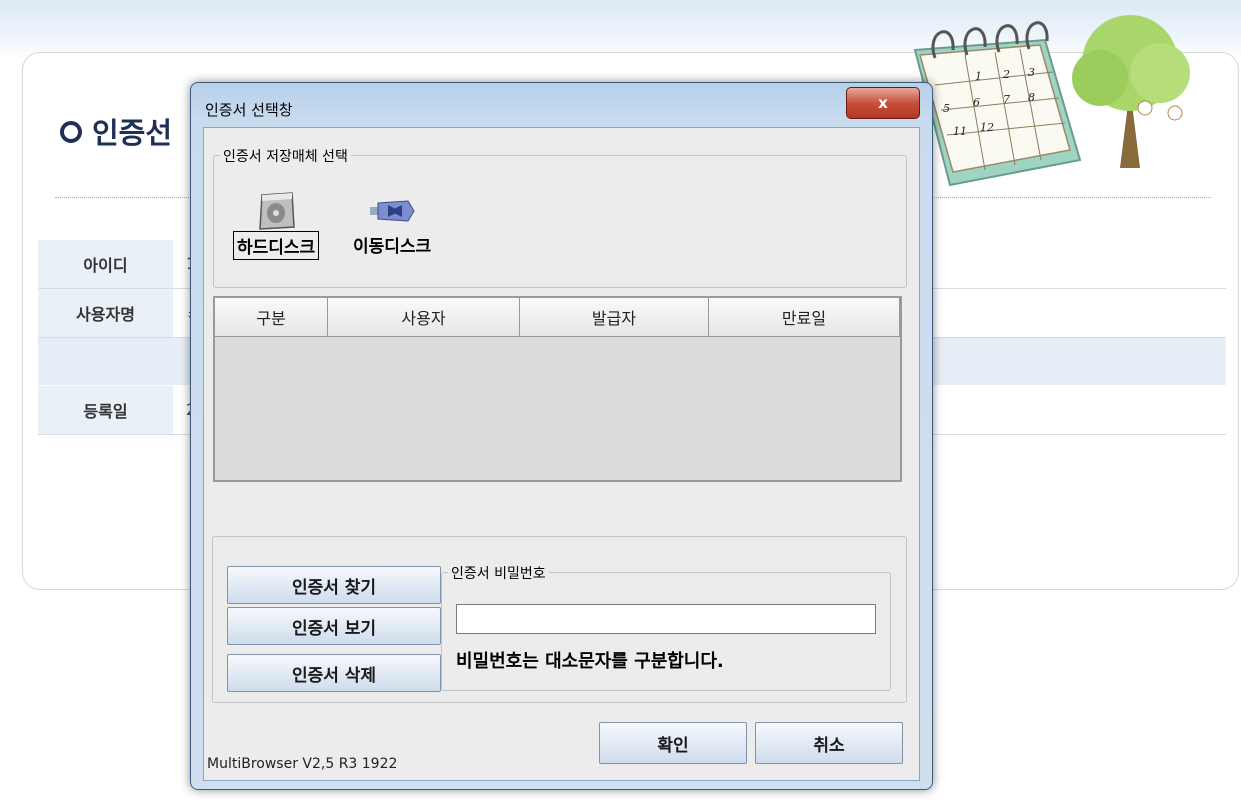 The height and width of the screenshot is (806, 1241). Describe the element at coordinates (614, 317) in the screenshot. I see `table-header-cell: 발급자` at that location.